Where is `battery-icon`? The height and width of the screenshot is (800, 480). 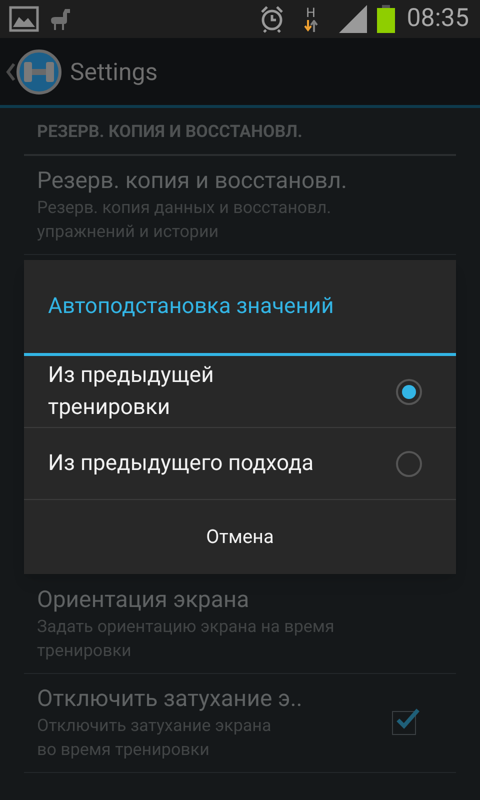 battery-icon is located at coordinates (385, 19).